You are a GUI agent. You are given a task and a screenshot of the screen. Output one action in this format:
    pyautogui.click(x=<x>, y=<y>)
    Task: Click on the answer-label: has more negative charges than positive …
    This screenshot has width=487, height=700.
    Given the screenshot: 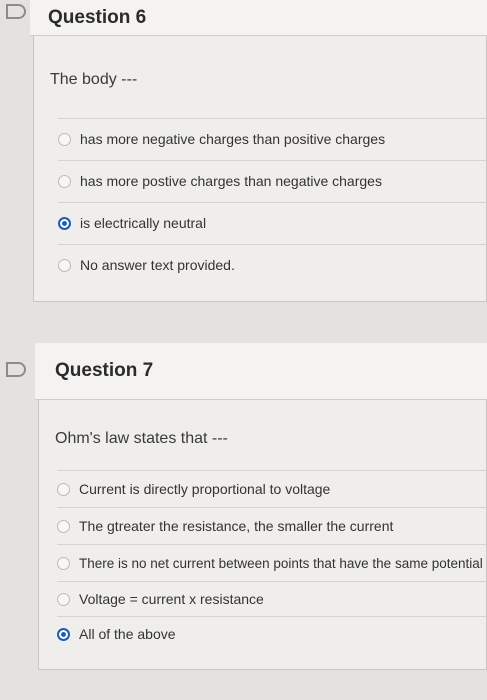 What is the action you would take?
    pyautogui.click(x=233, y=139)
    